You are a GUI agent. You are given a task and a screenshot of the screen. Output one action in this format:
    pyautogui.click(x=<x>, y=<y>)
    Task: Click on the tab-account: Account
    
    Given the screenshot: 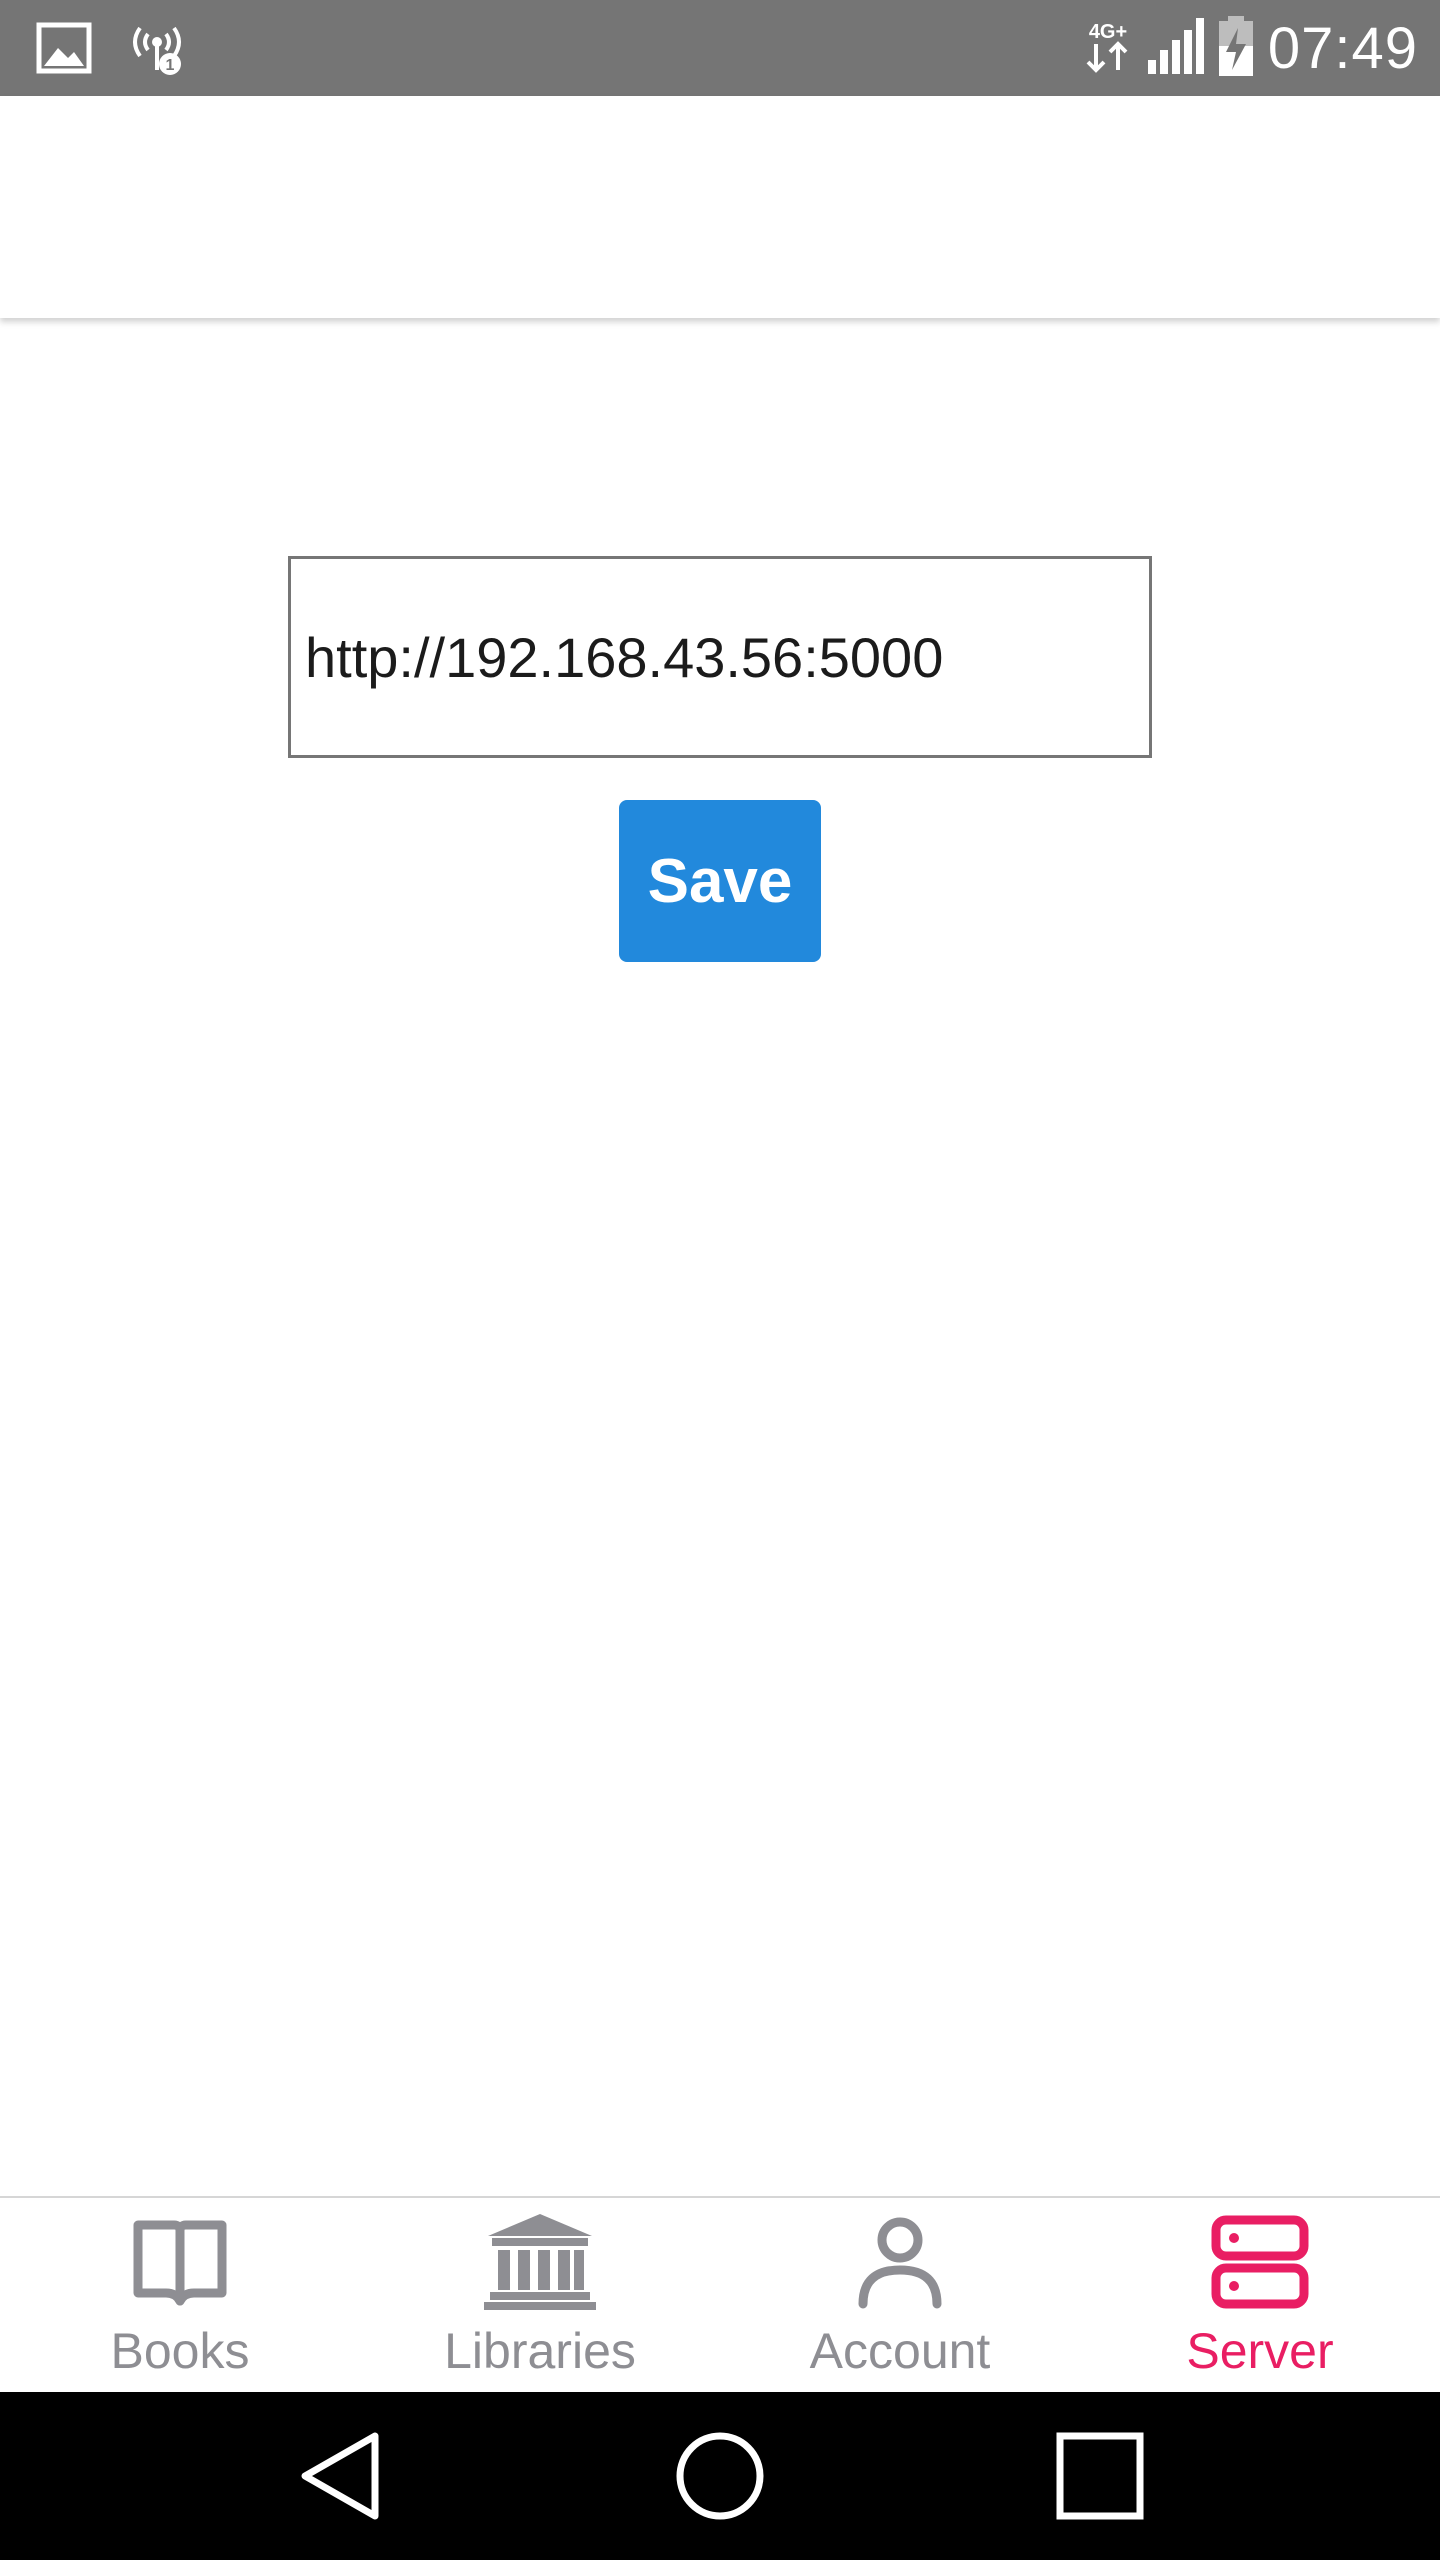 What is the action you would take?
    pyautogui.click(x=900, y=2296)
    